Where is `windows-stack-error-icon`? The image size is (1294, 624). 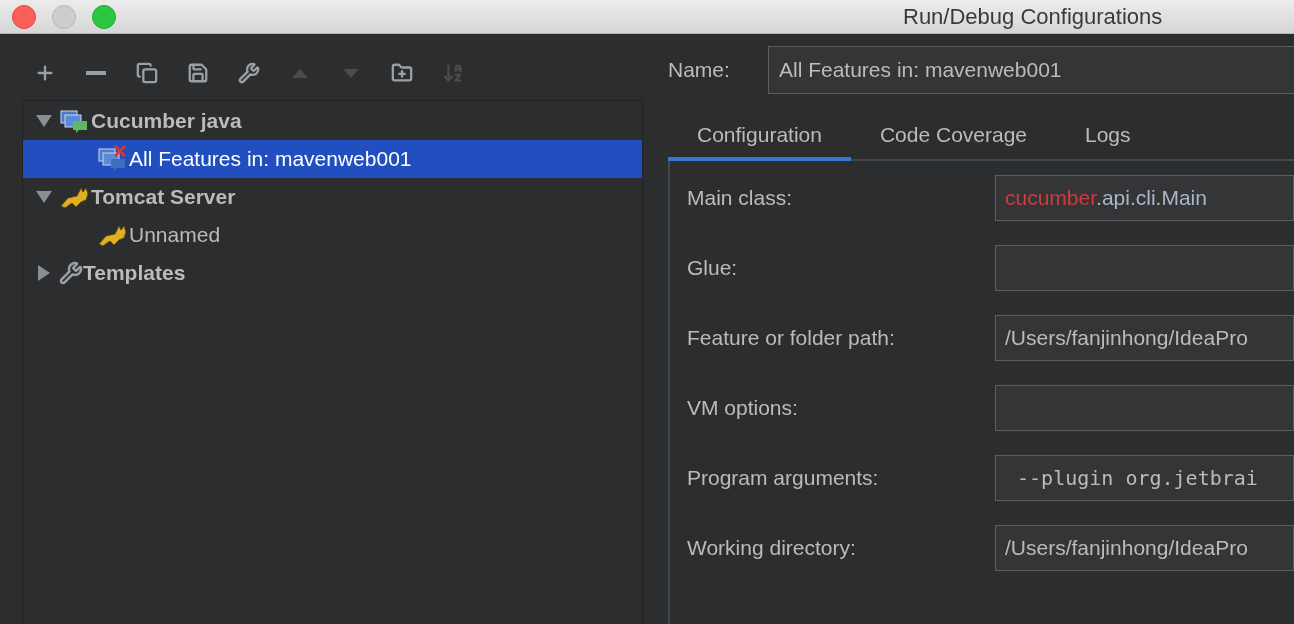 windows-stack-error-icon is located at coordinates (113, 159).